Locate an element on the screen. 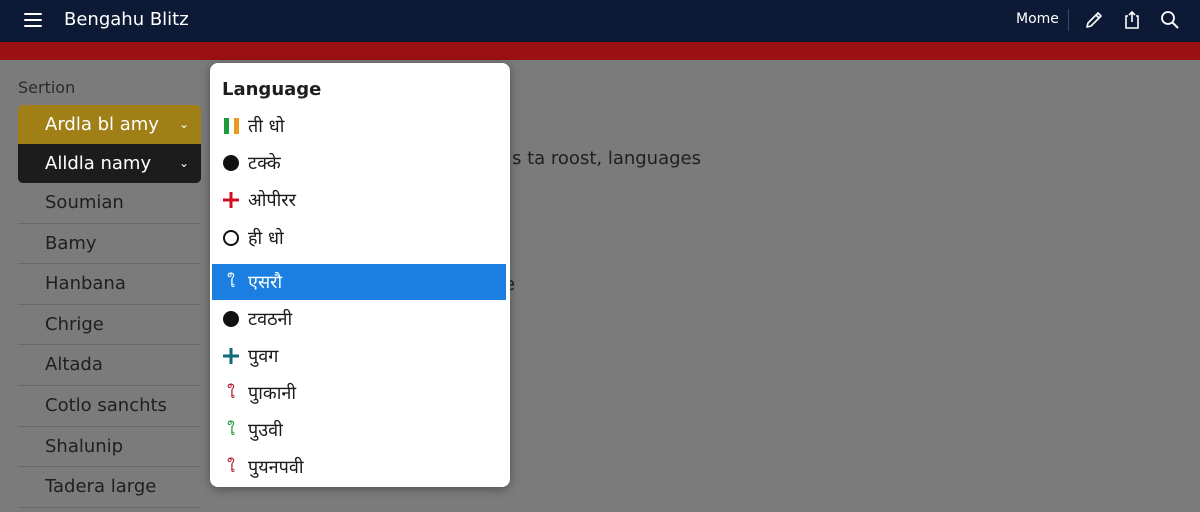 The height and width of the screenshot is (512, 1200). sidebar-item-label: Chrige is located at coordinates (74, 324).